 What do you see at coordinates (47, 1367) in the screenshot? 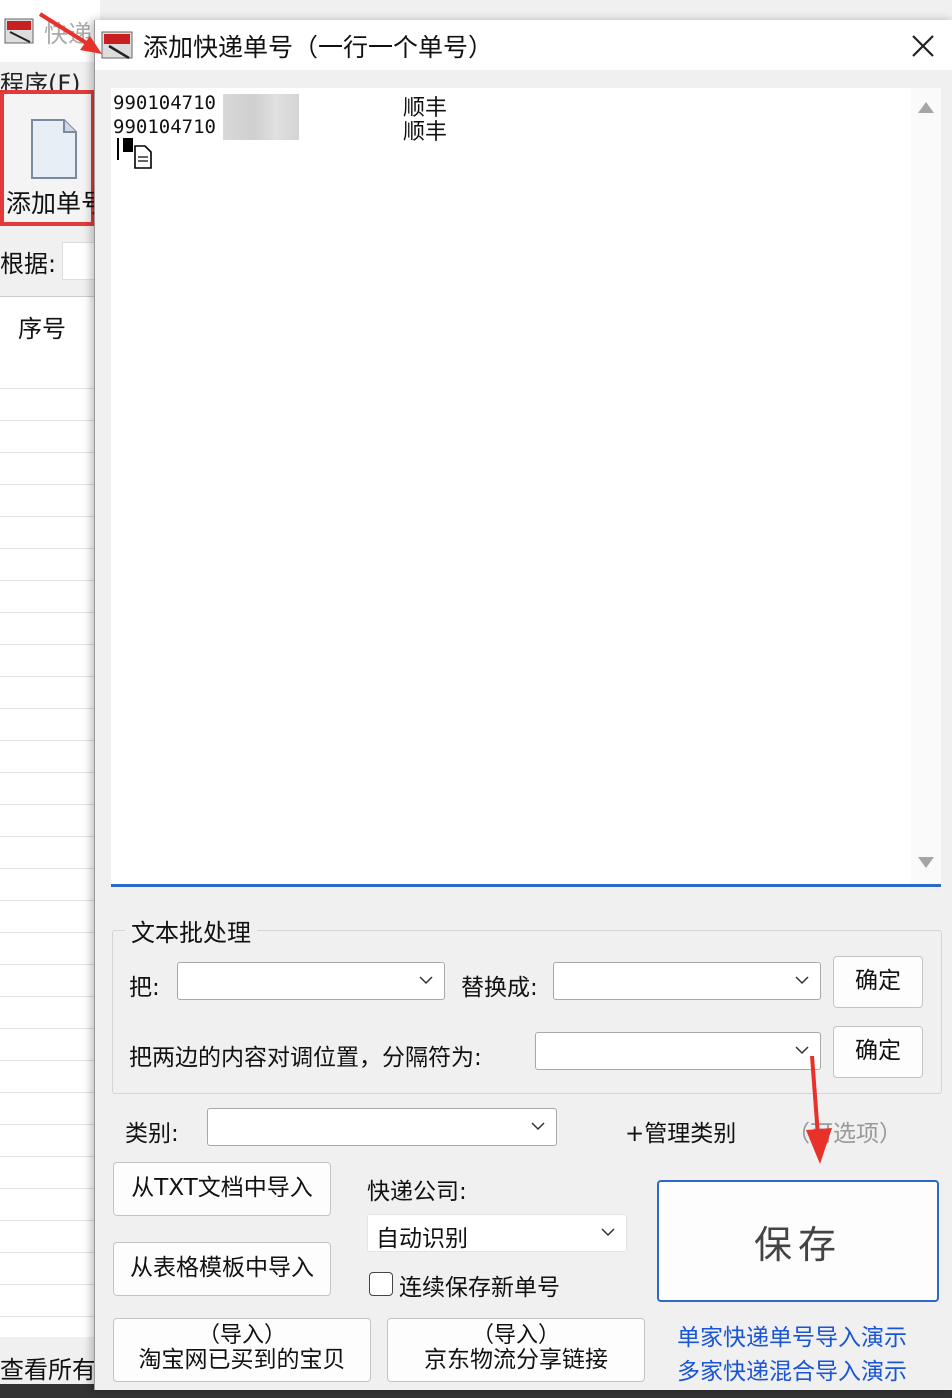
I see `view-all-button: 查看所有` at bounding box center [47, 1367].